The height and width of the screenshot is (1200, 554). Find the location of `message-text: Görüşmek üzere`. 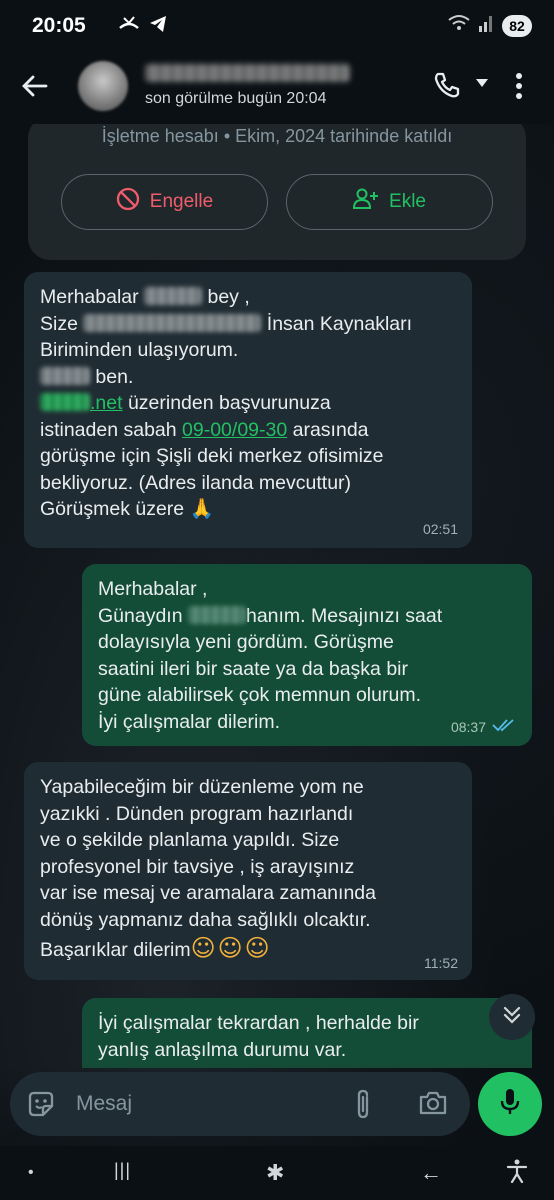

message-text: Görüşmek üzere is located at coordinates (115, 509).